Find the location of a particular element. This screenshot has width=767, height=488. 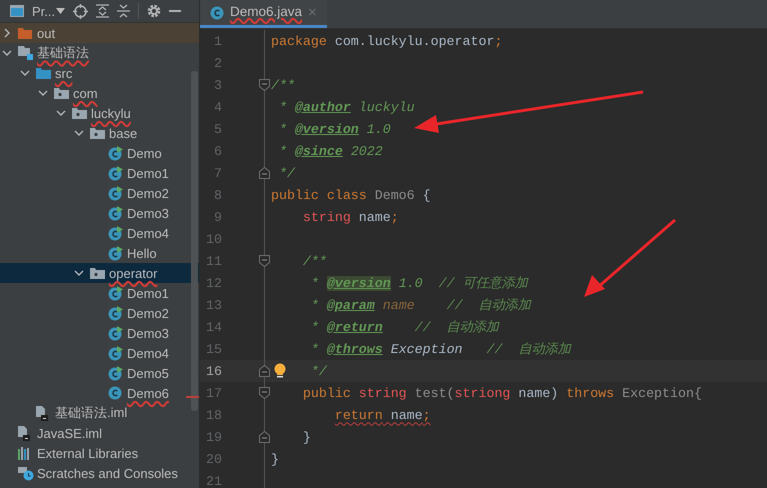

line-number: 12 is located at coordinates (213, 283).